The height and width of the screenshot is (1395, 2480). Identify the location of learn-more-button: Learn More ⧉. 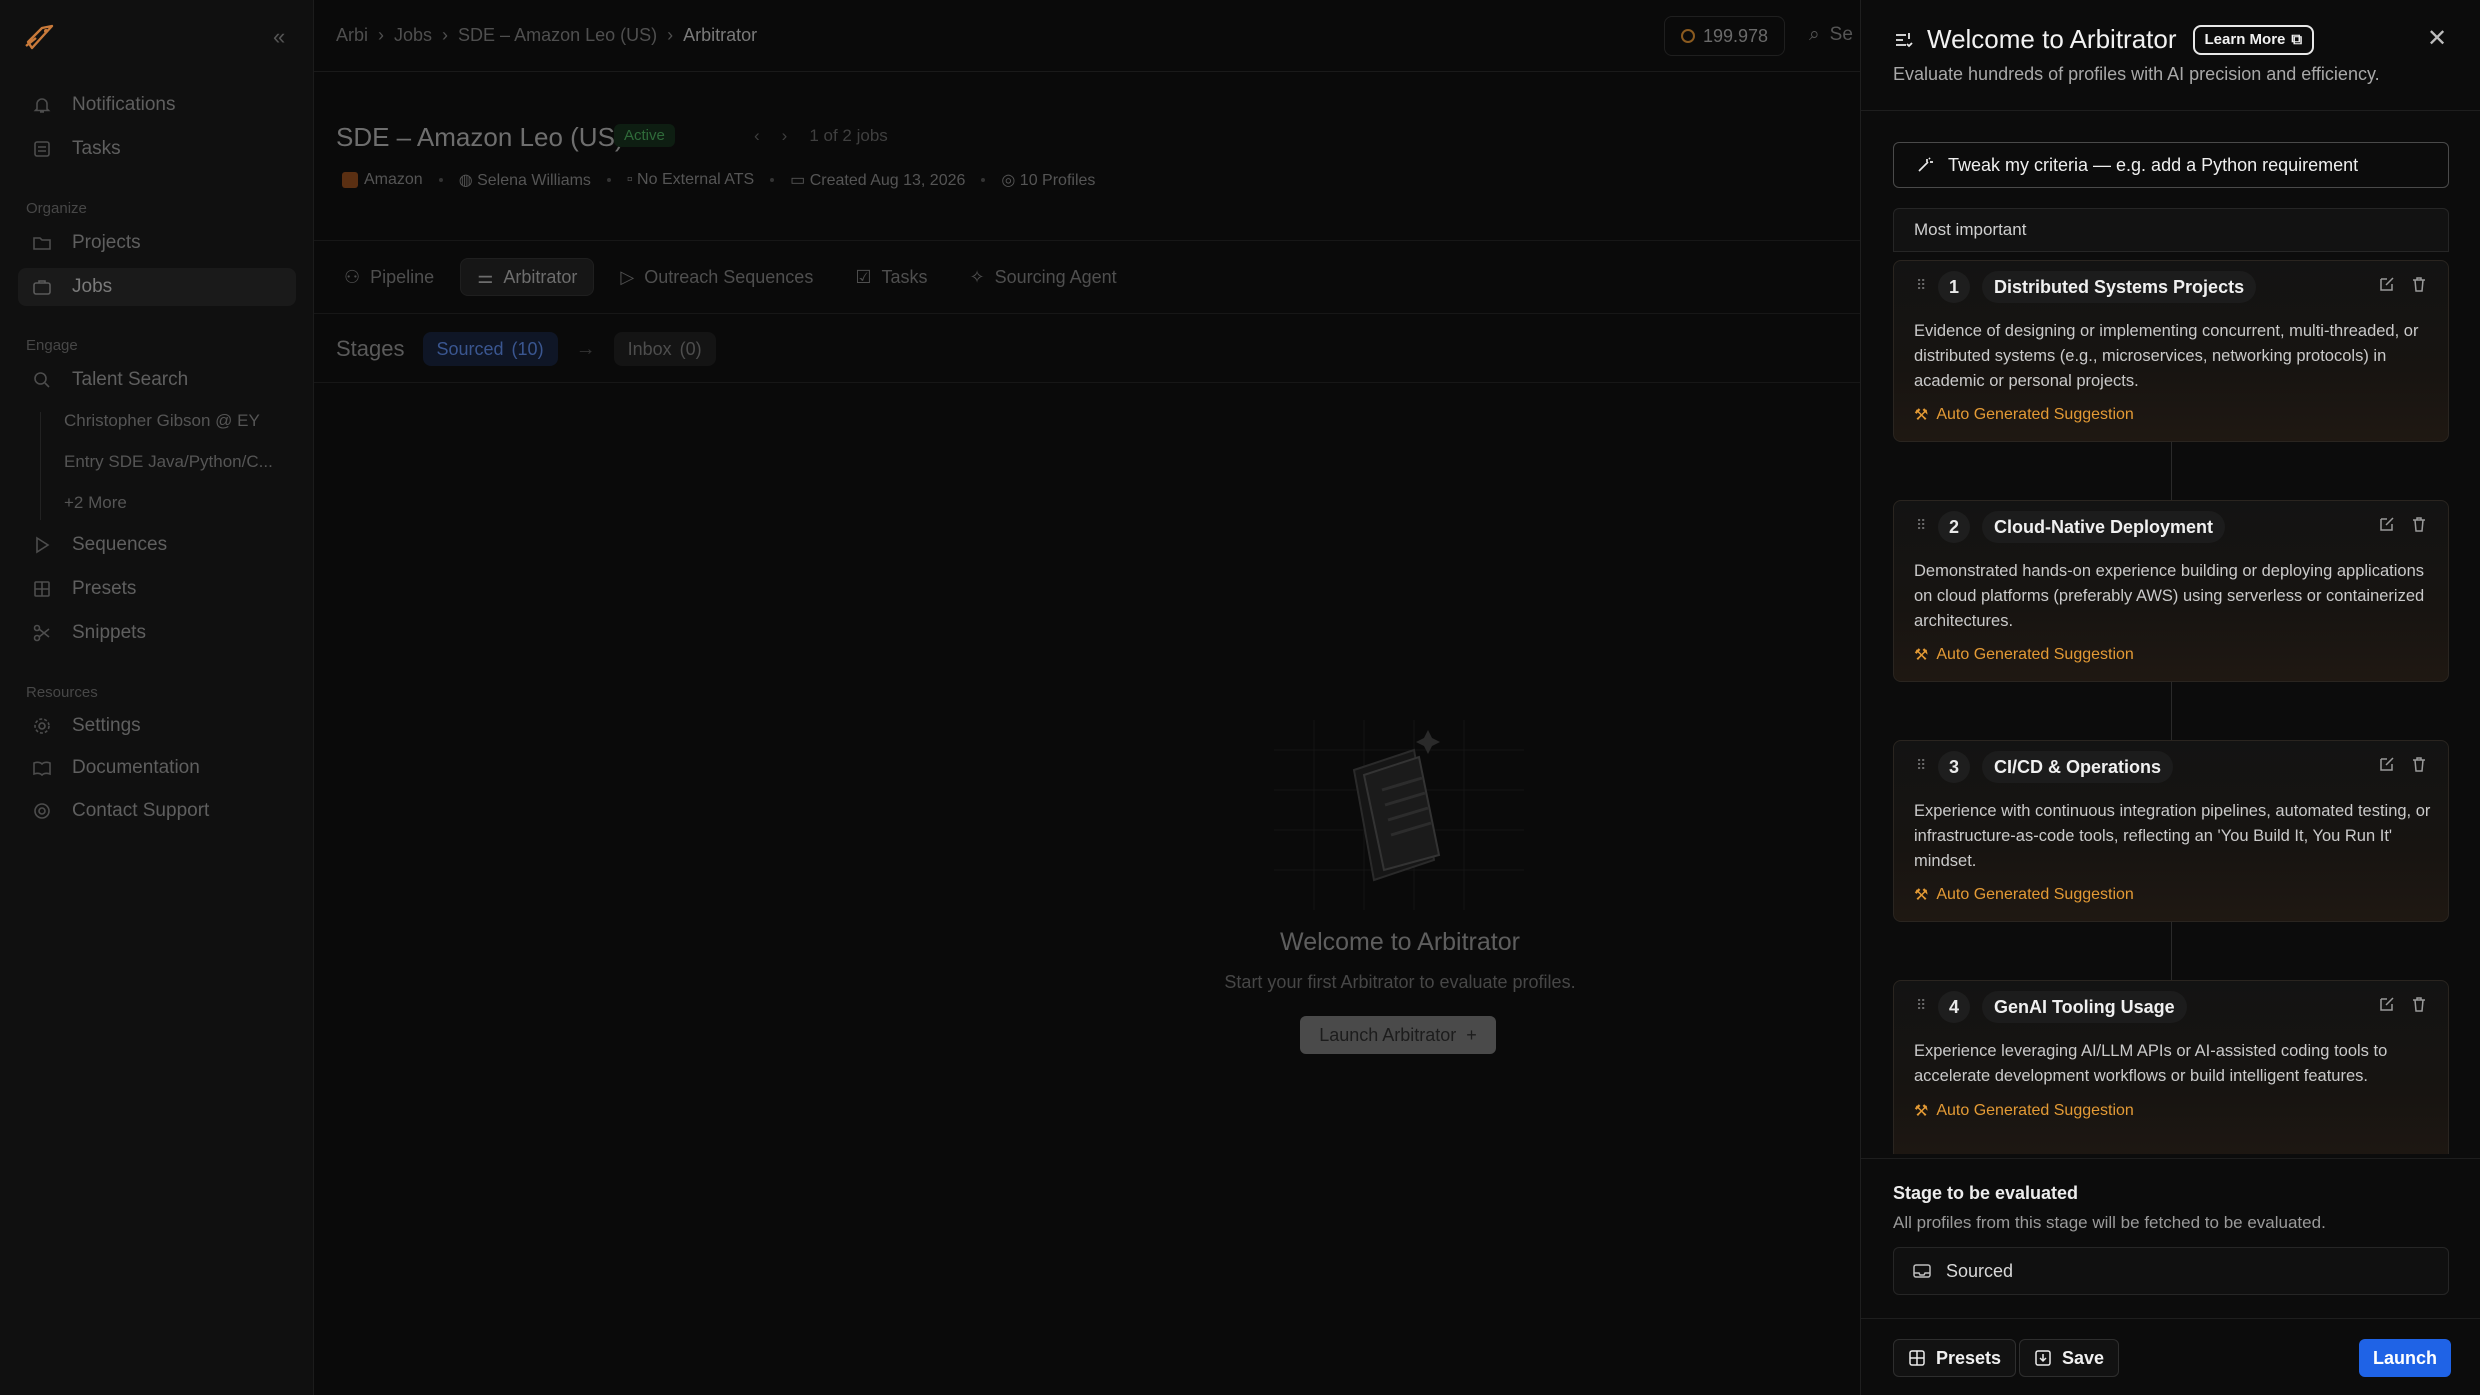
(2253, 39).